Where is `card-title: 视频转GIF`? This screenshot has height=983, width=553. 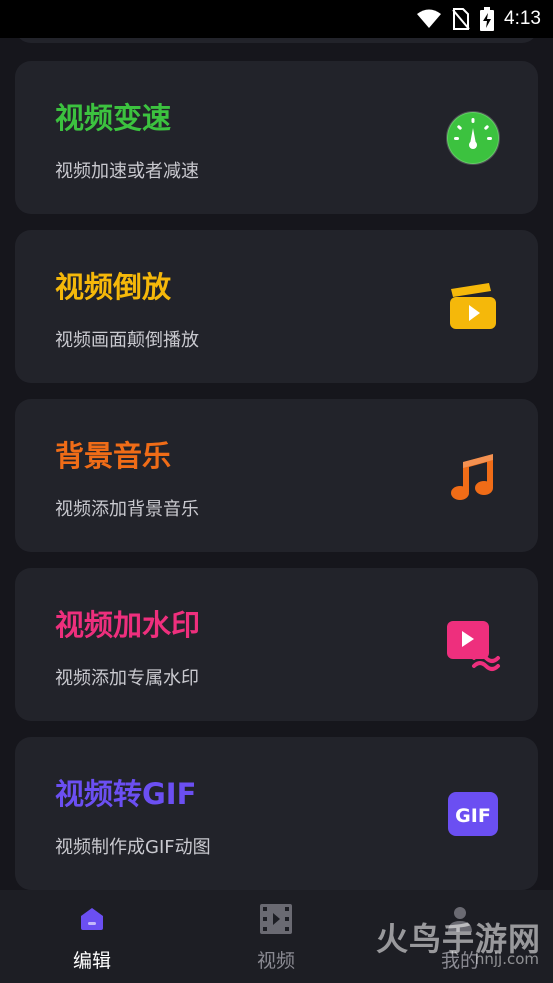 card-title: 视频转GIF is located at coordinates (126, 794).